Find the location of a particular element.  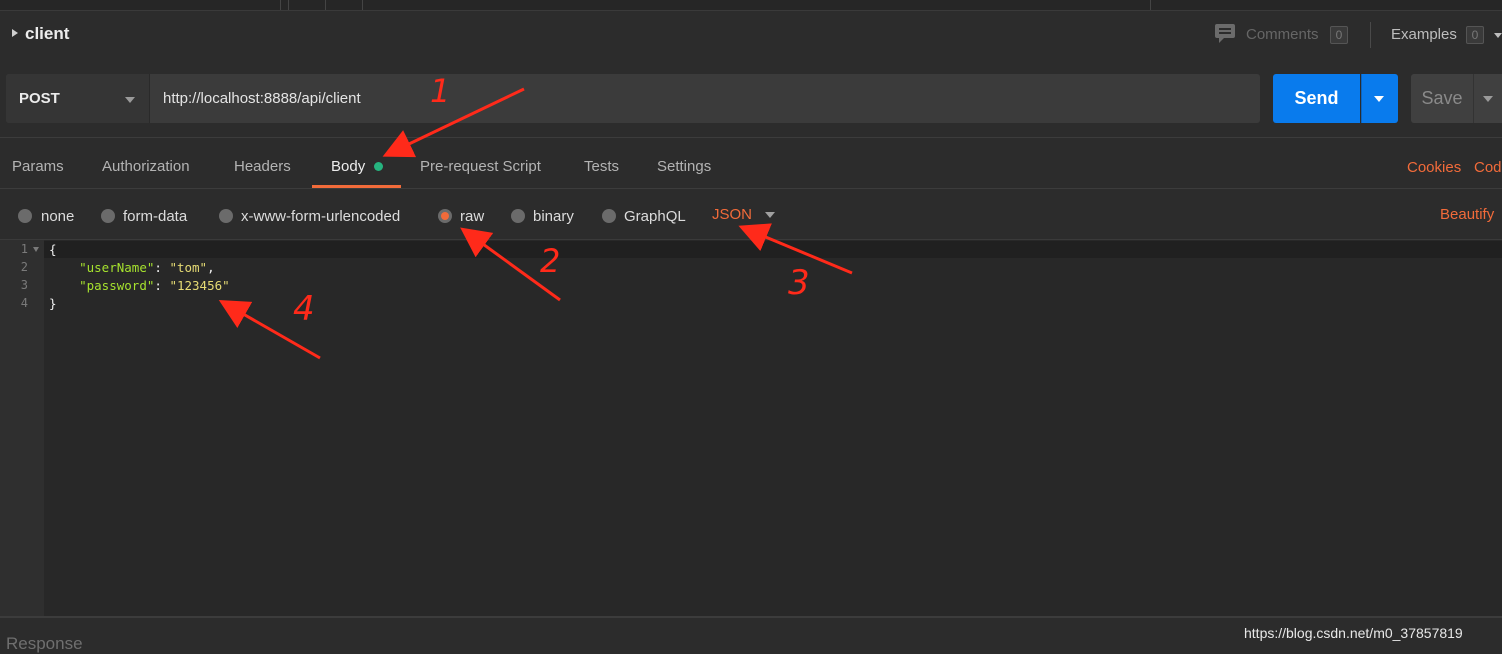

comments-button: Comments is located at coordinates (1282, 34).